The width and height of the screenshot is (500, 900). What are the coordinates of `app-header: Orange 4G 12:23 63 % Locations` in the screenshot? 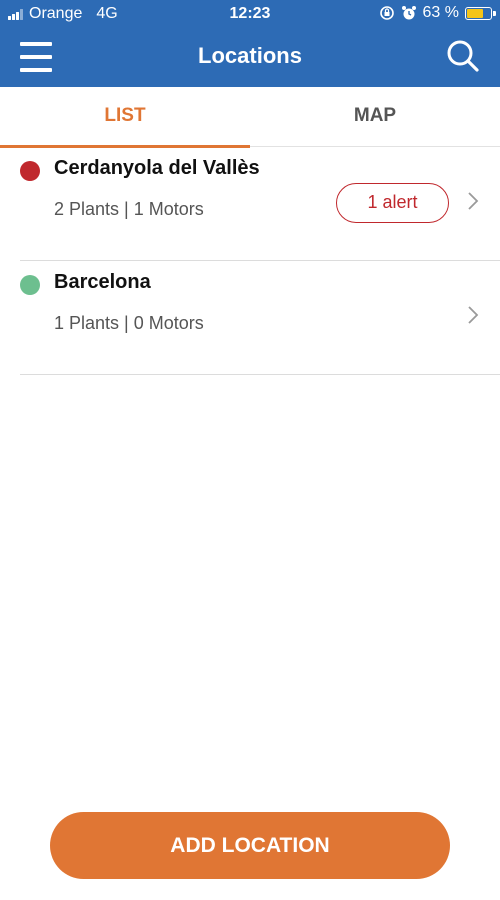 It's located at (250, 43).